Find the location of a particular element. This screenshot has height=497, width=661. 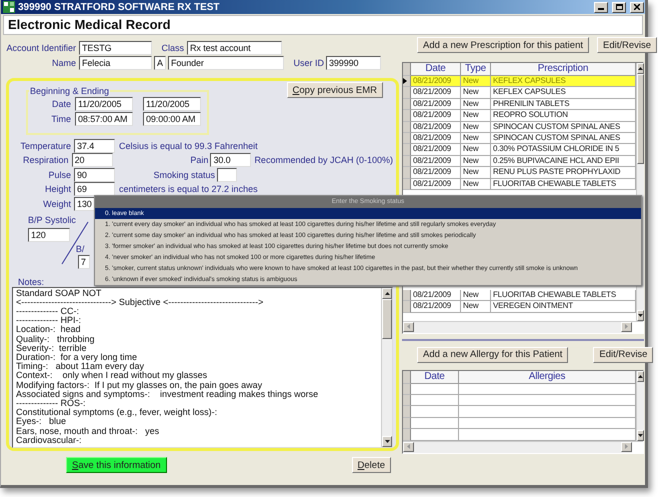

window-title: 399990 STRATFORD SOFTWARE RX TEST is located at coordinates (119, 7).